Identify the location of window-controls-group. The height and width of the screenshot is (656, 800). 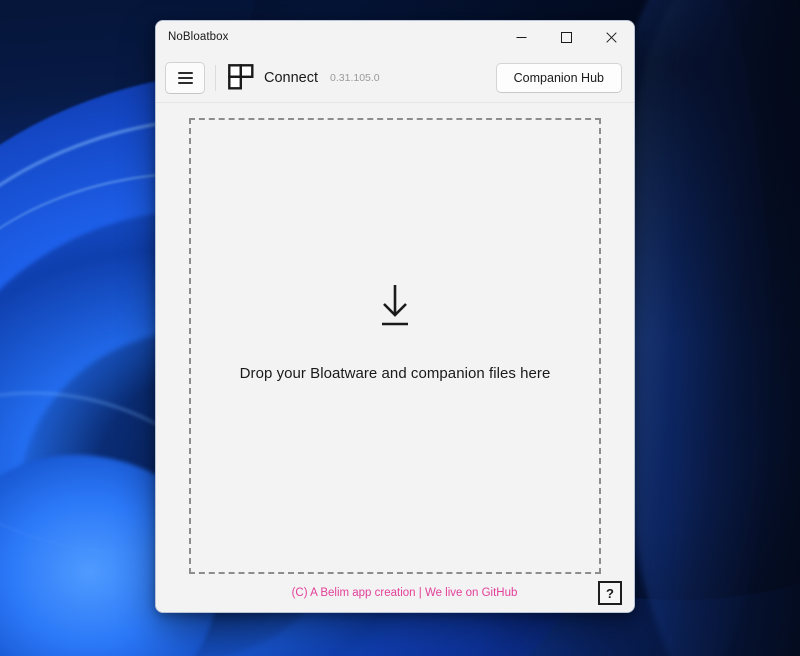
(566, 37).